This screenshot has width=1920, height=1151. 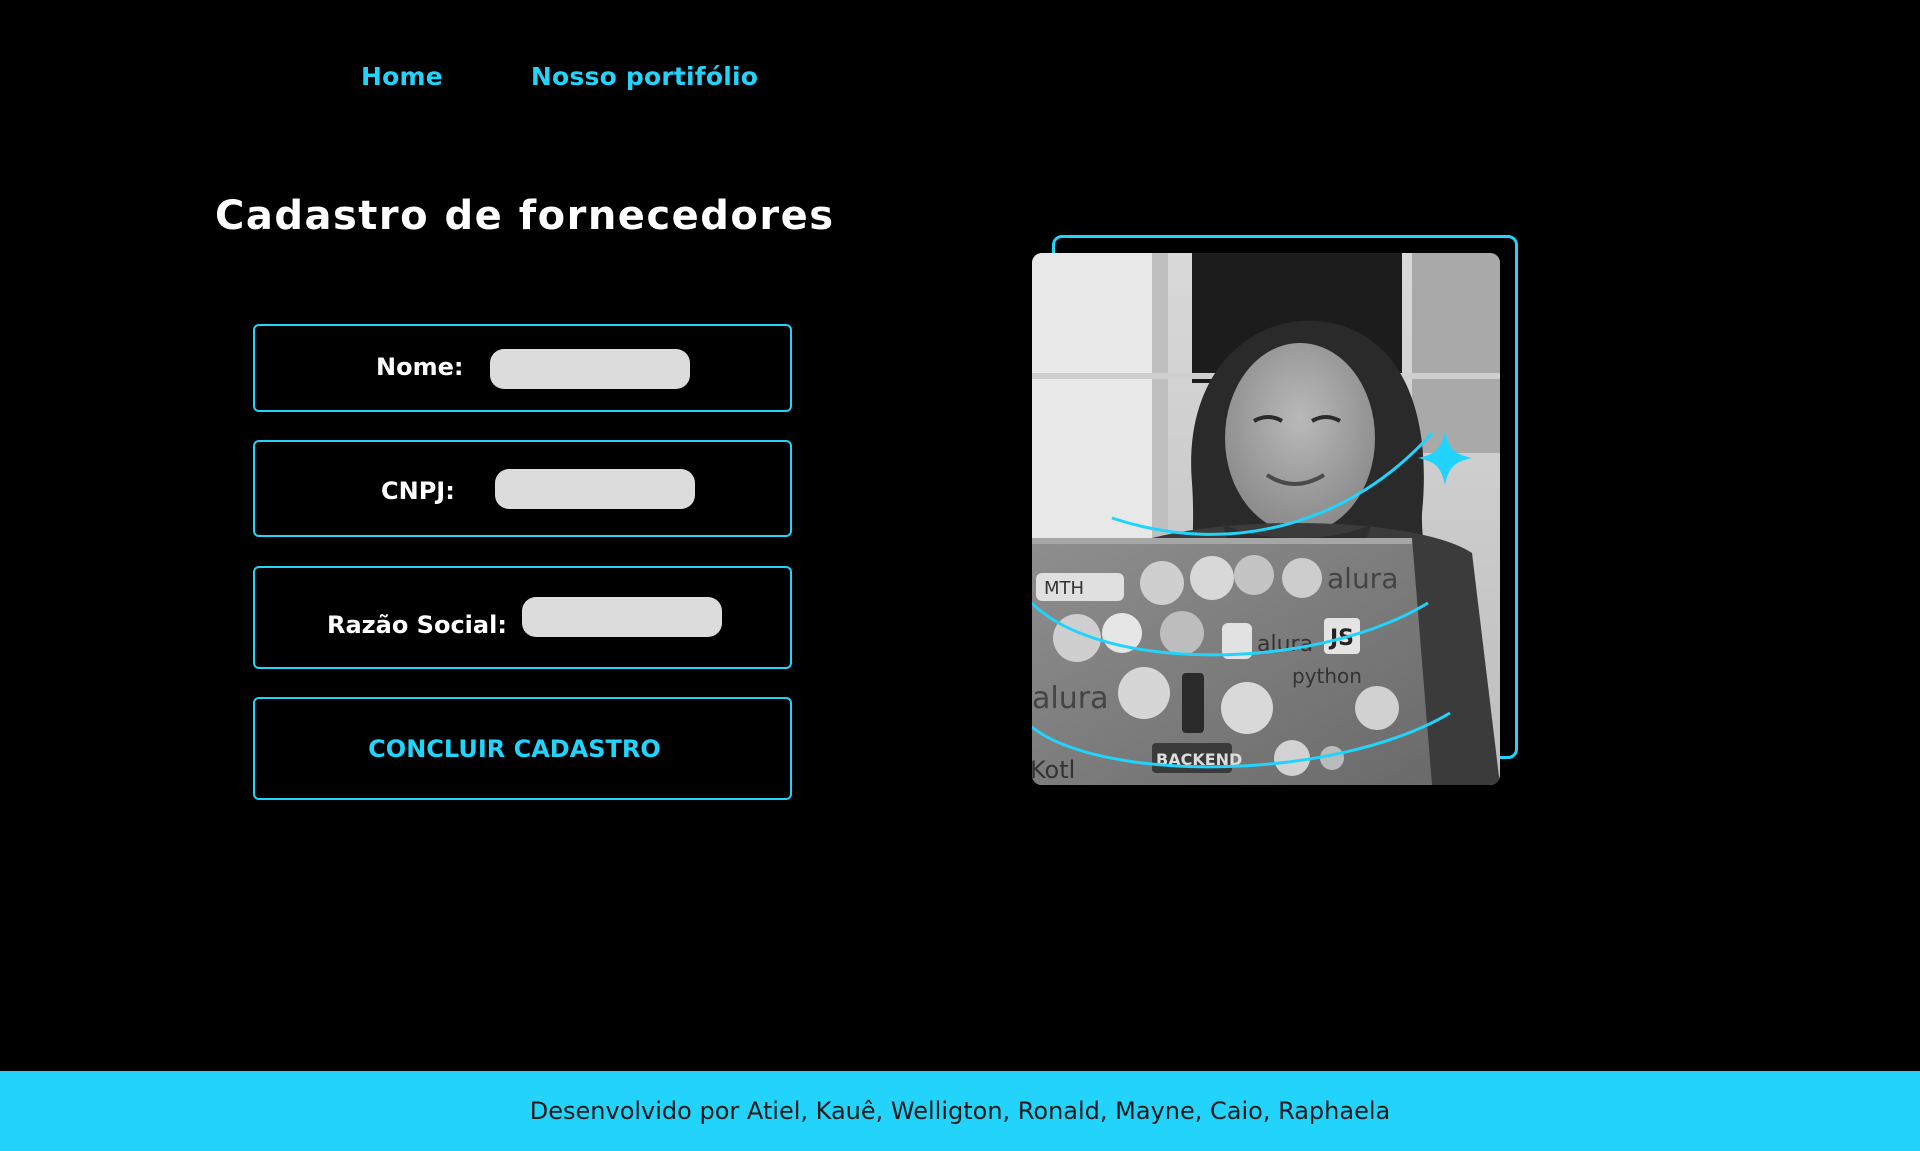 I want to click on nav-link-home: Home, so click(x=402, y=76).